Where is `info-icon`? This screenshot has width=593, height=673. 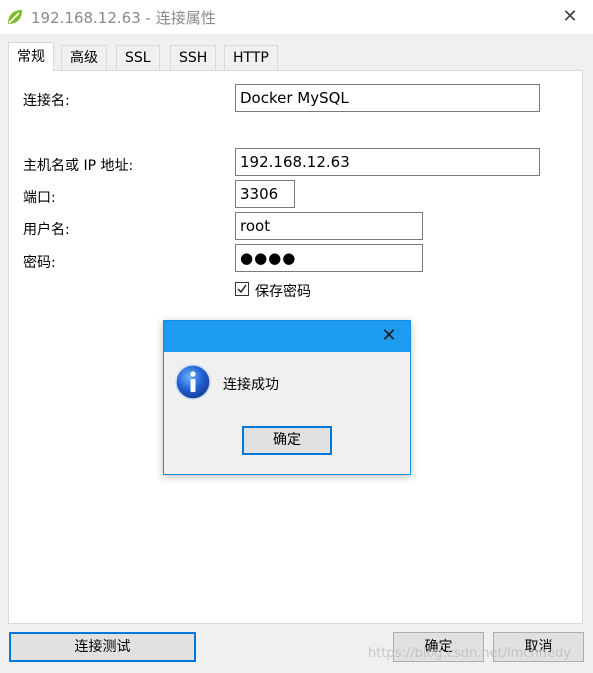 info-icon is located at coordinates (193, 382).